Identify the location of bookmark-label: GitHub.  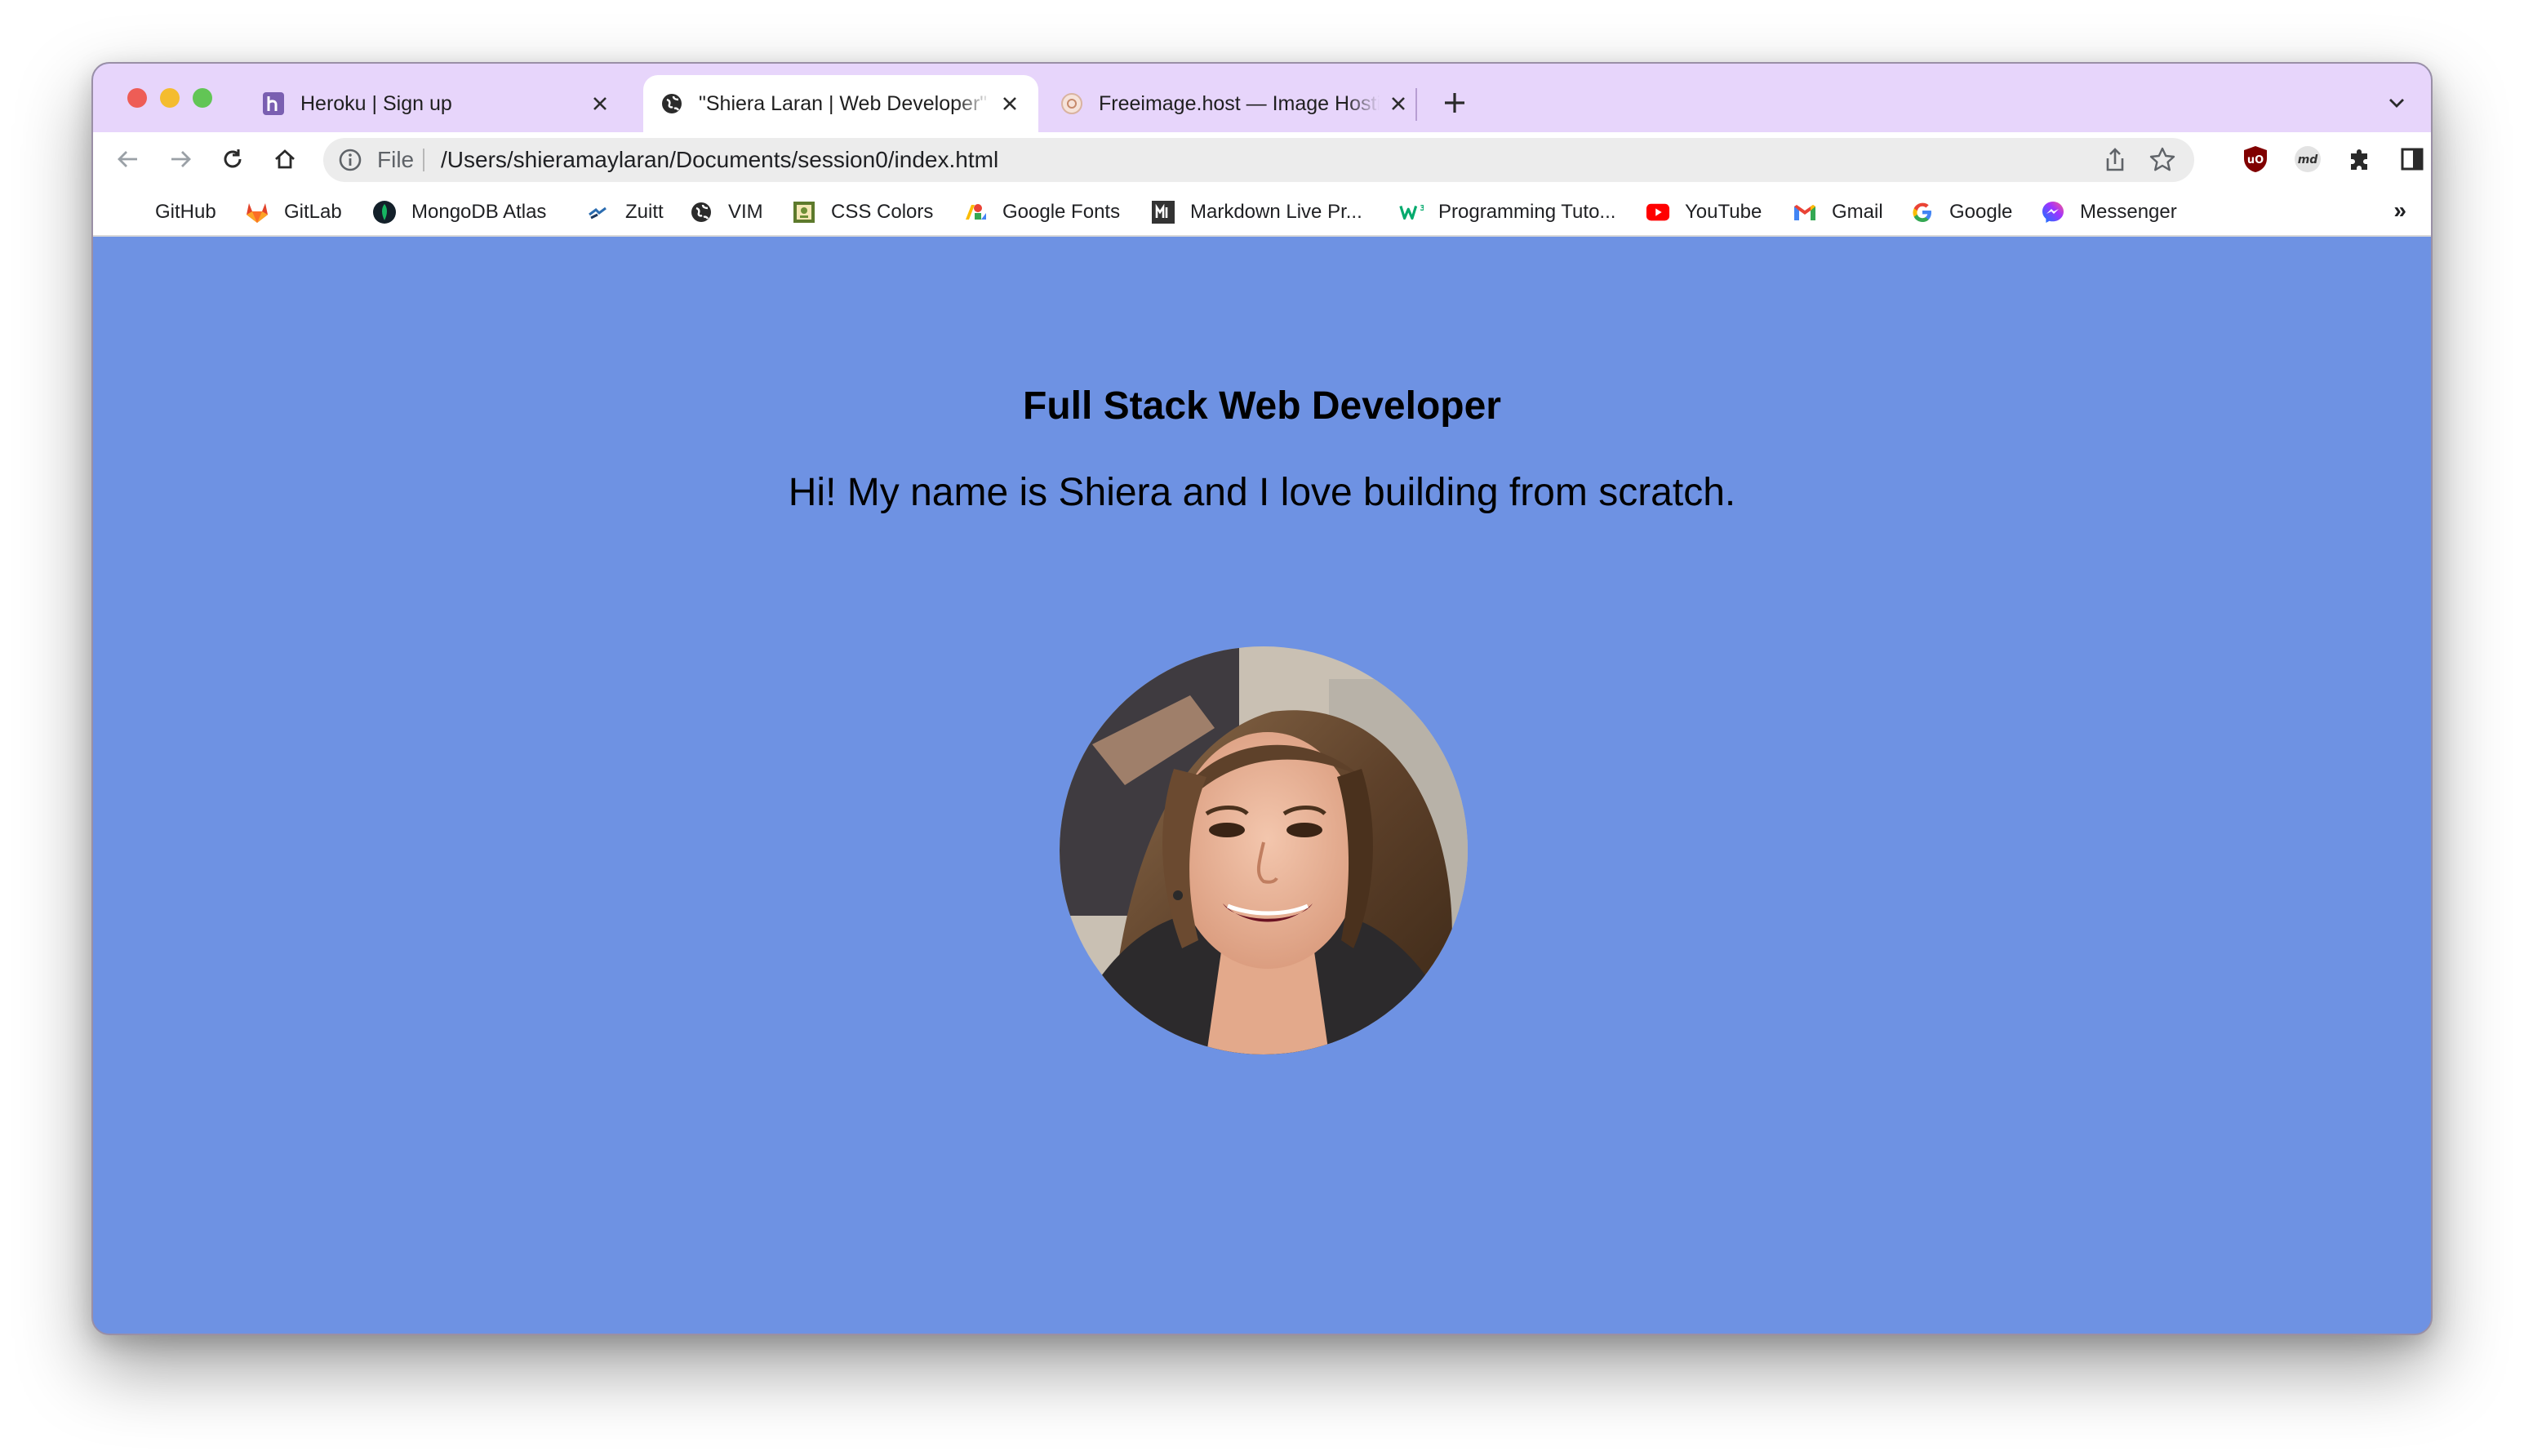
(185, 212).